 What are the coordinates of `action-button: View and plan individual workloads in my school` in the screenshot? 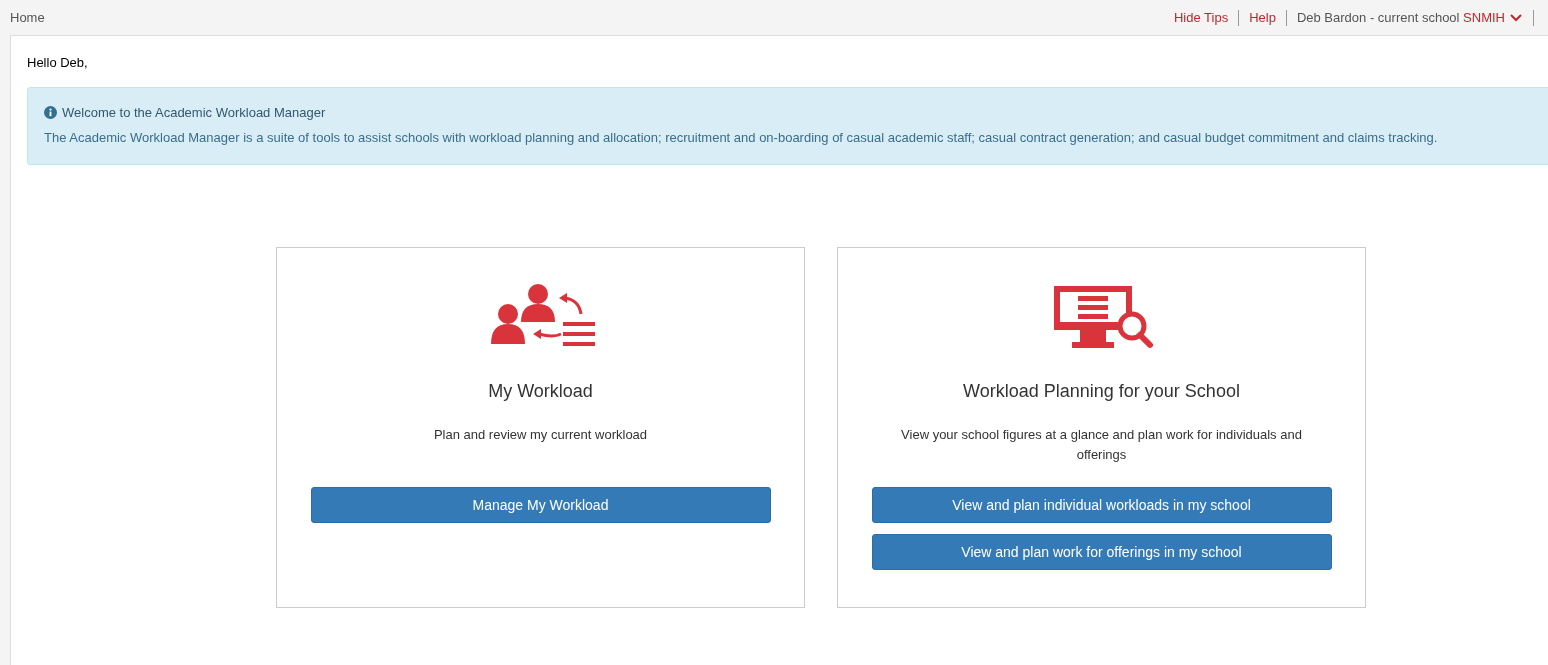 It's located at (1101, 505).